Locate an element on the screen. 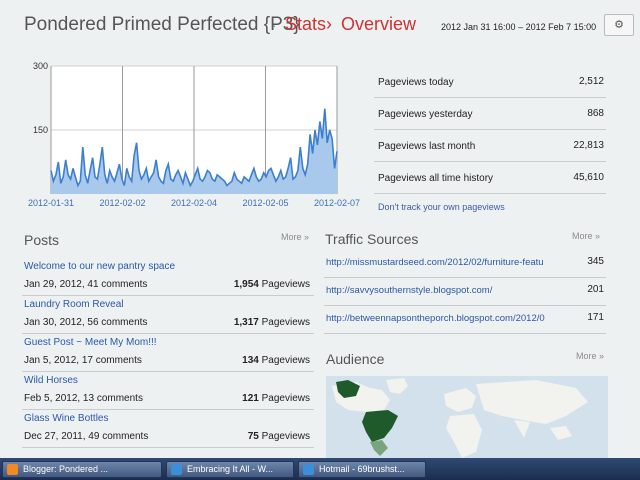 The image size is (640, 480). traffic-url-link: http://savvysouthernstyle.blogspot.com/ is located at coordinates (444, 290).